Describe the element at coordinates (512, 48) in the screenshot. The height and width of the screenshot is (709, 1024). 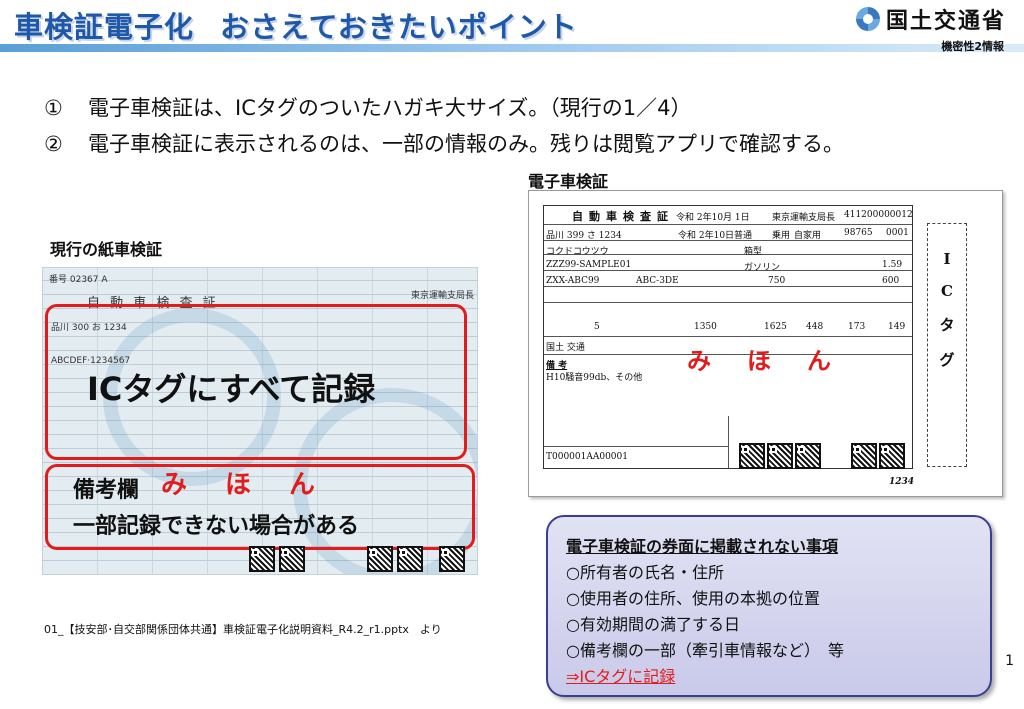
I see `header-divider` at that location.